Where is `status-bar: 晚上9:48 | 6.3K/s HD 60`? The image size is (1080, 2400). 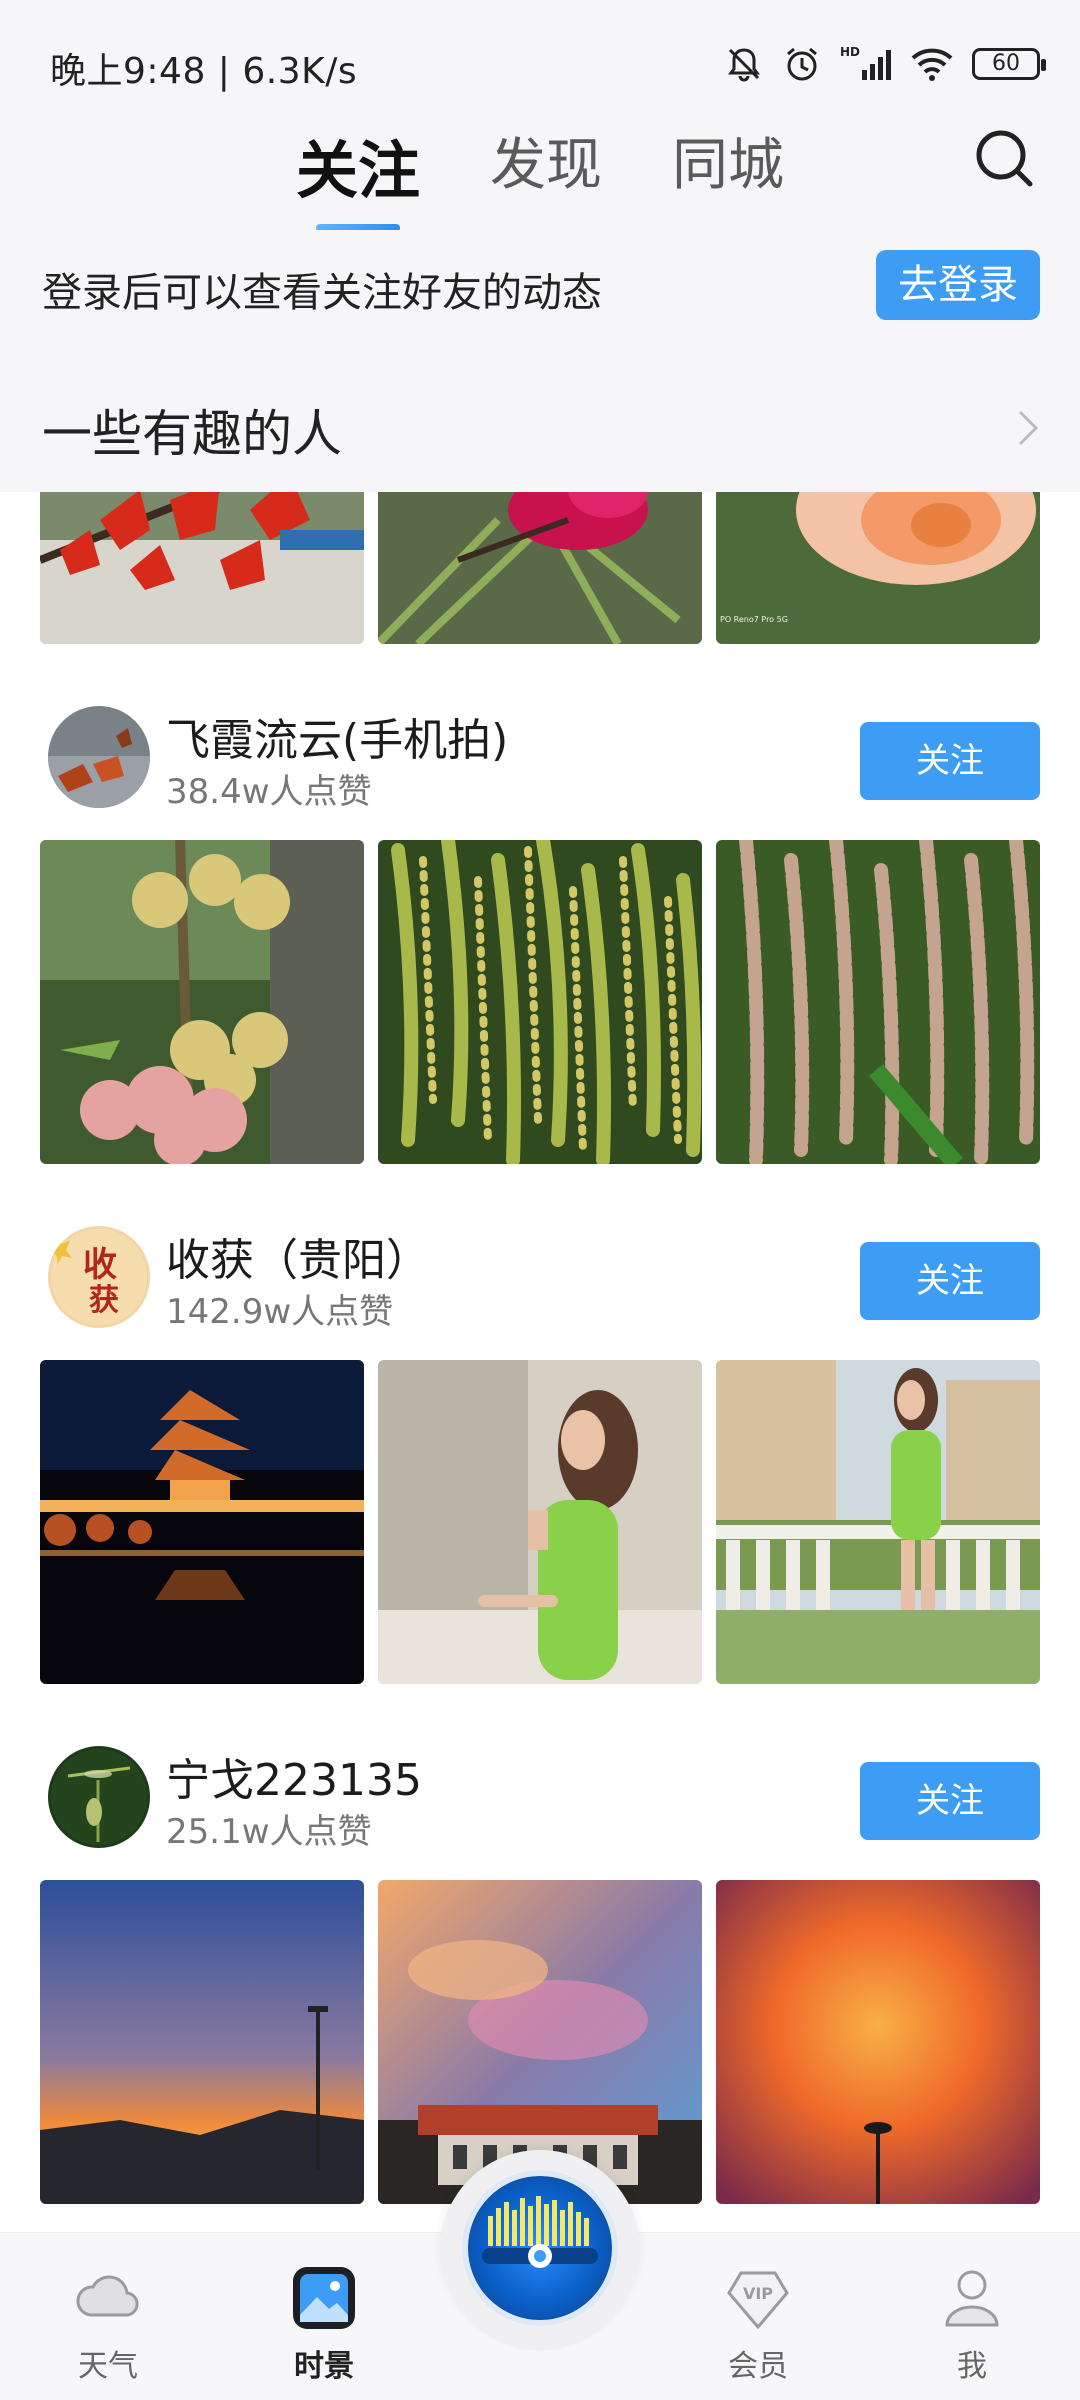
status-bar: 晚上9:48 | 6.3K/s HD 60 is located at coordinates (540, 55).